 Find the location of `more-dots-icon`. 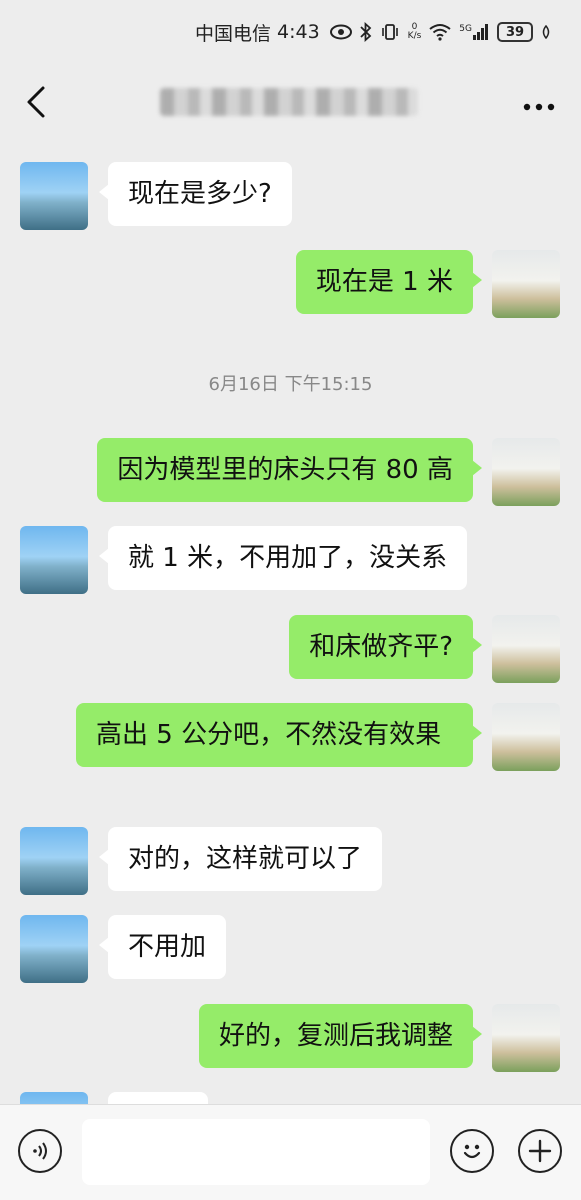

more-dots-icon is located at coordinates (539, 107).